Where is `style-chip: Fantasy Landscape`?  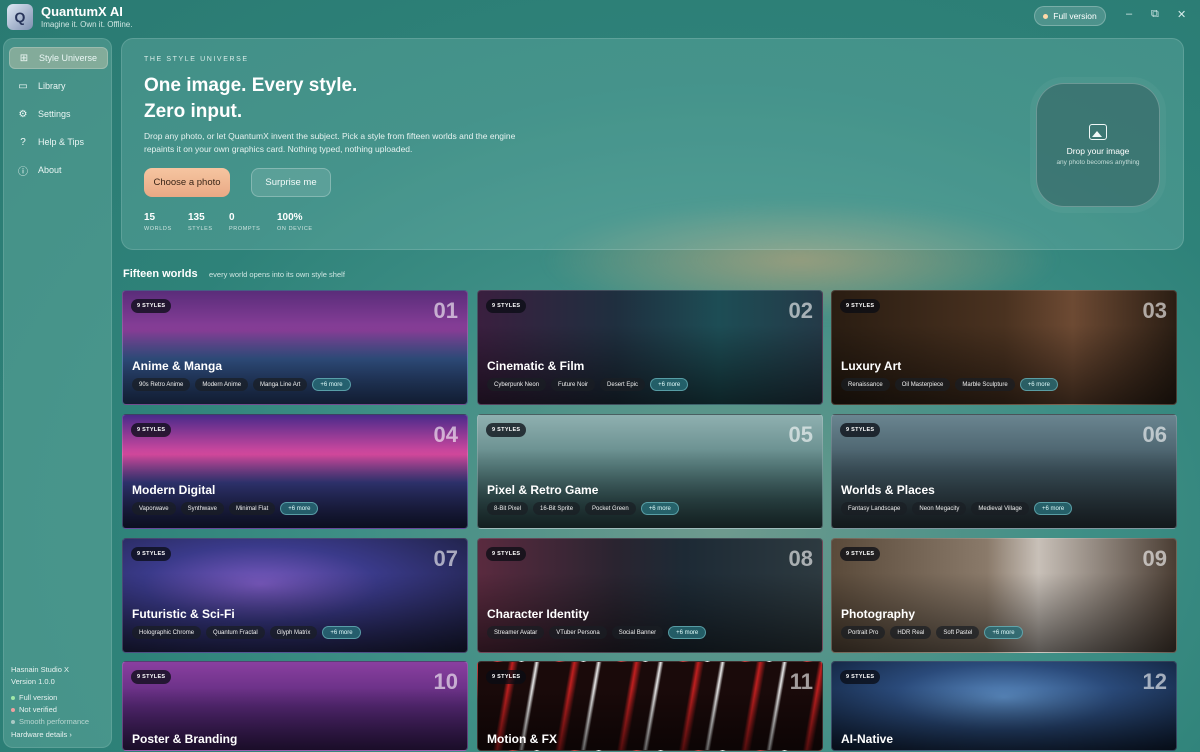 style-chip: Fantasy Landscape is located at coordinates (874, 508).